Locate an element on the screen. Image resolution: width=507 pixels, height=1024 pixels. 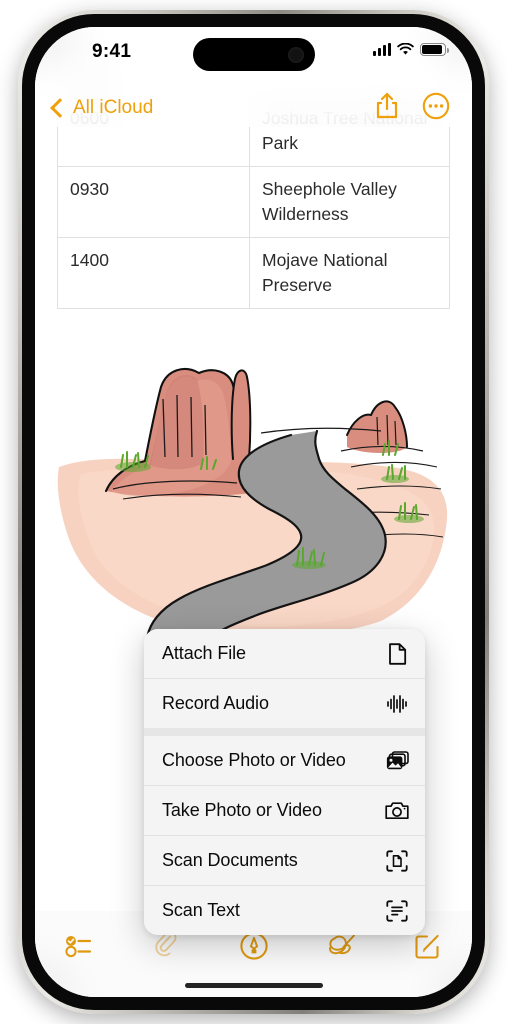
menu-item-label: Attach File is located at coordinates (204, 653).